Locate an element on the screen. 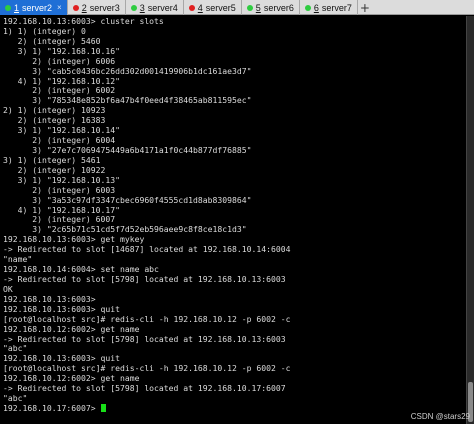 The height and width of the screenshot is (424, 474). terminal-prompt-line: 192.168.10.17:6007> is located at coordinates (234, 408).